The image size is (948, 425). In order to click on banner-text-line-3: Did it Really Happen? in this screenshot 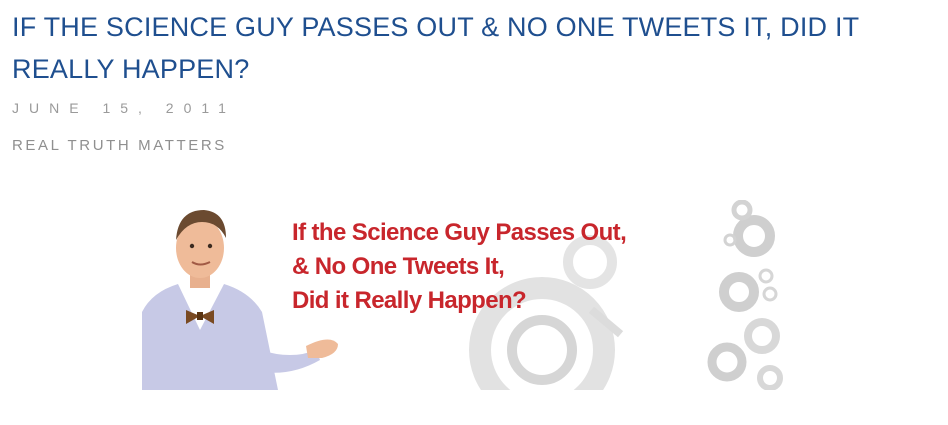, I will do `click(409, 300)`.